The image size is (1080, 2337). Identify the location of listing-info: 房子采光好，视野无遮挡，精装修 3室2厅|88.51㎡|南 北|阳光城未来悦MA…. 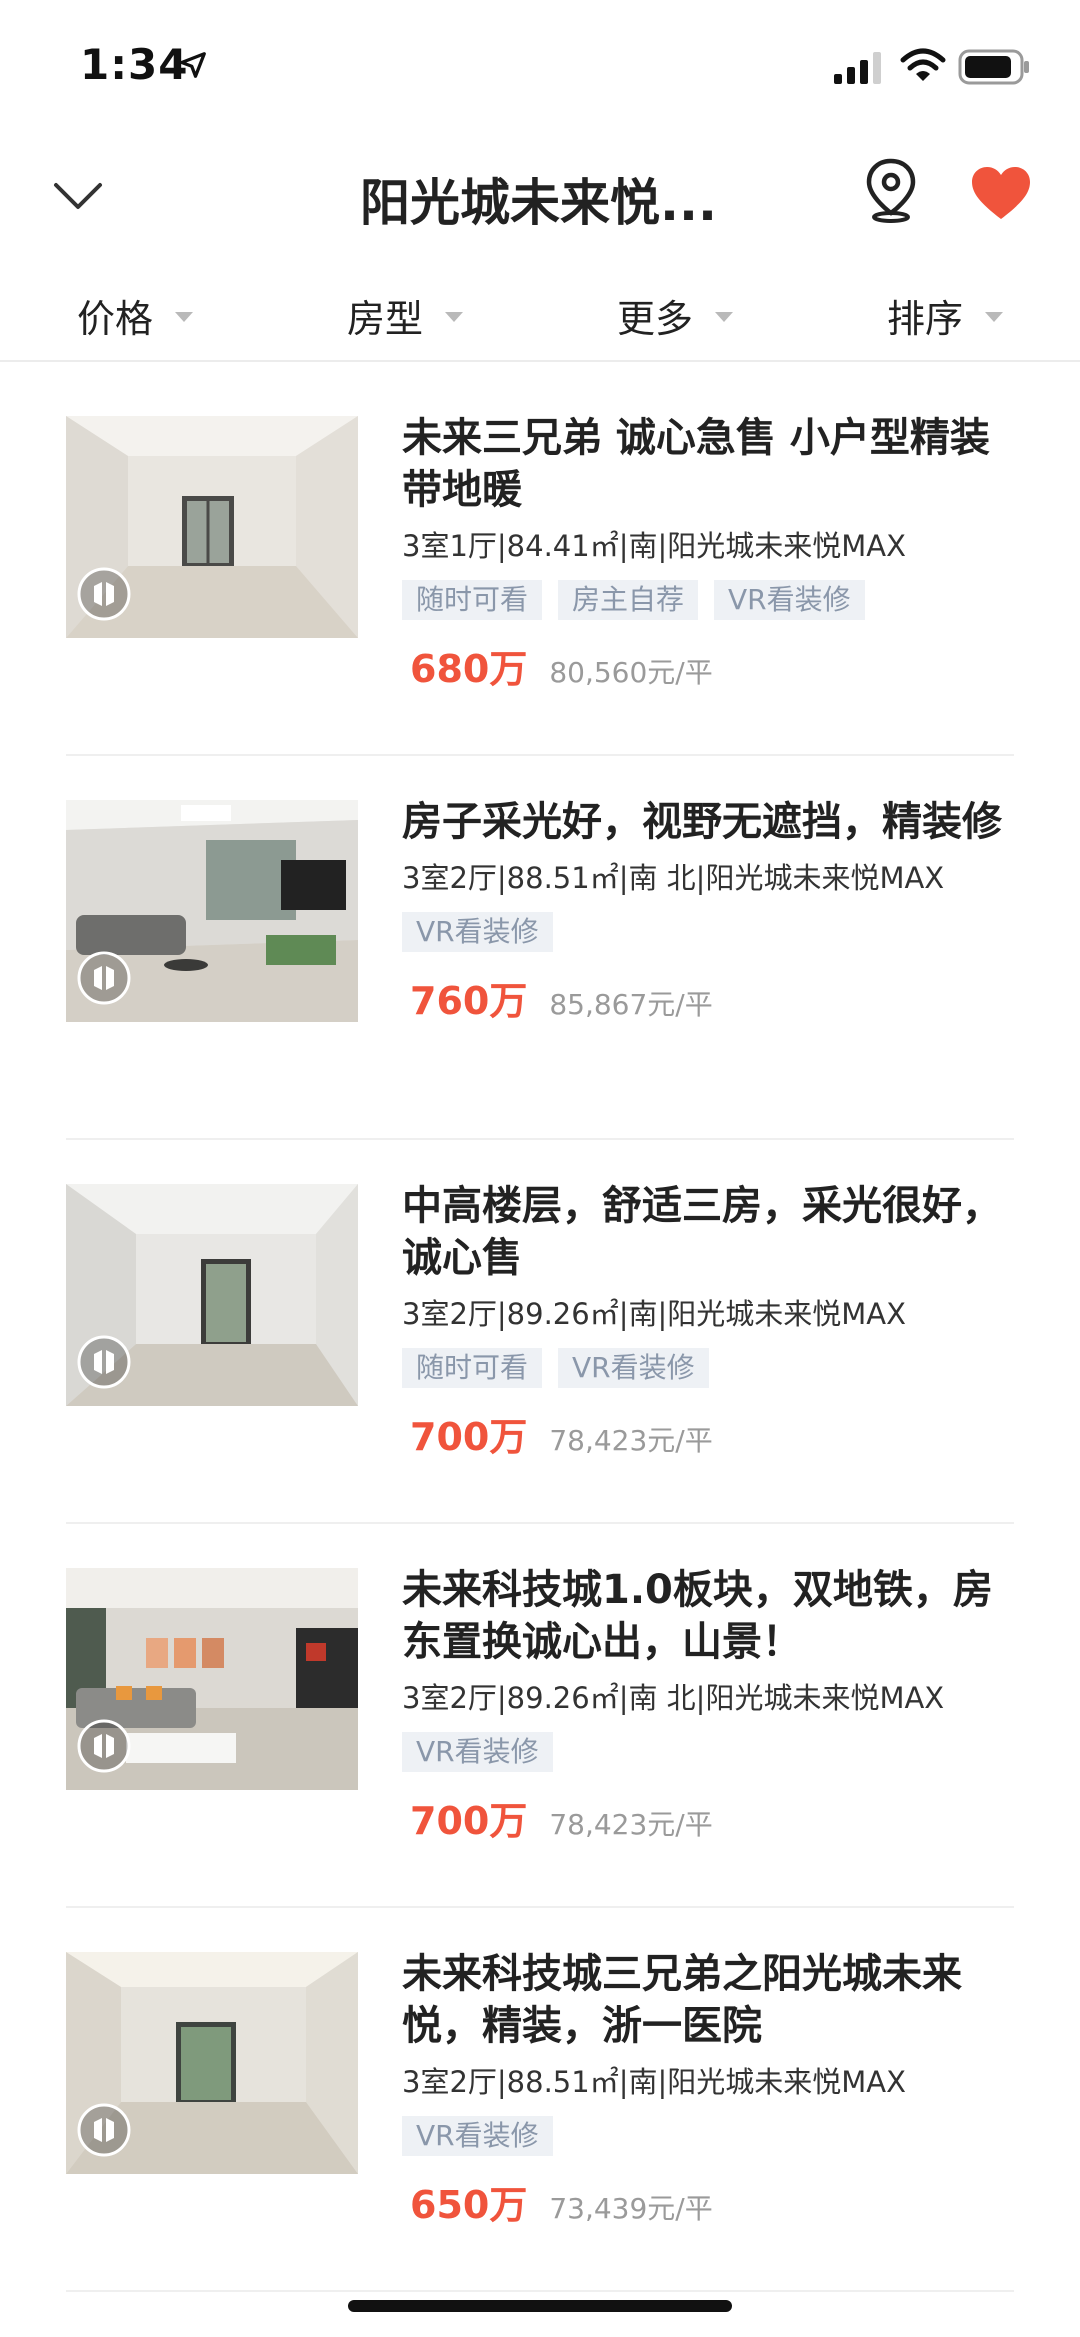
(702, 910).